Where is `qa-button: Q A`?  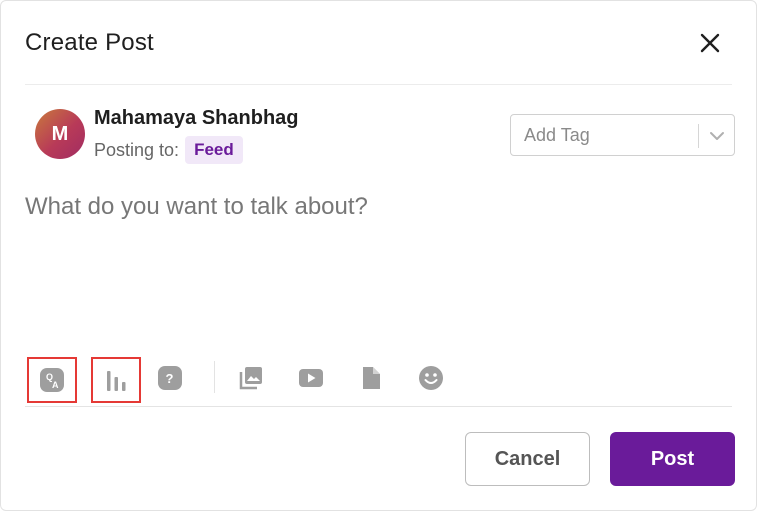
qa-button: Q A is located at coordinates (52, 380).